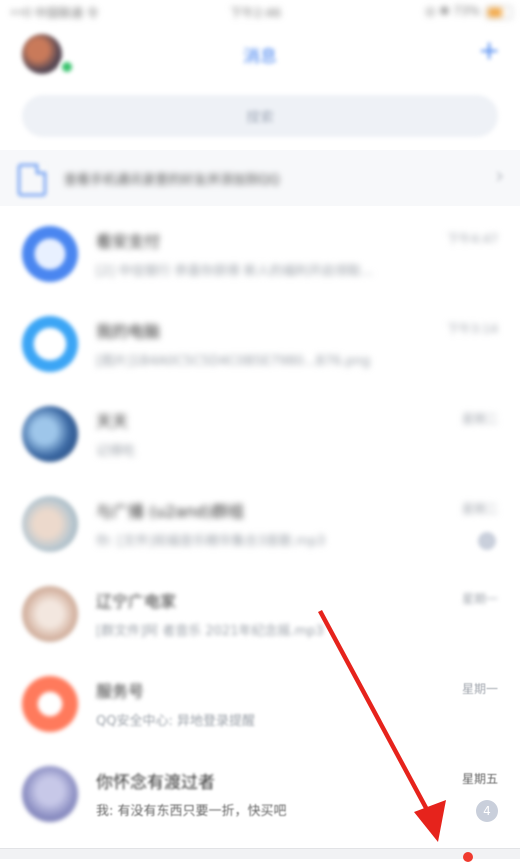 This screenshot has width=520, height=862. I want to click on unread-badge: 4, so click(487, 811).